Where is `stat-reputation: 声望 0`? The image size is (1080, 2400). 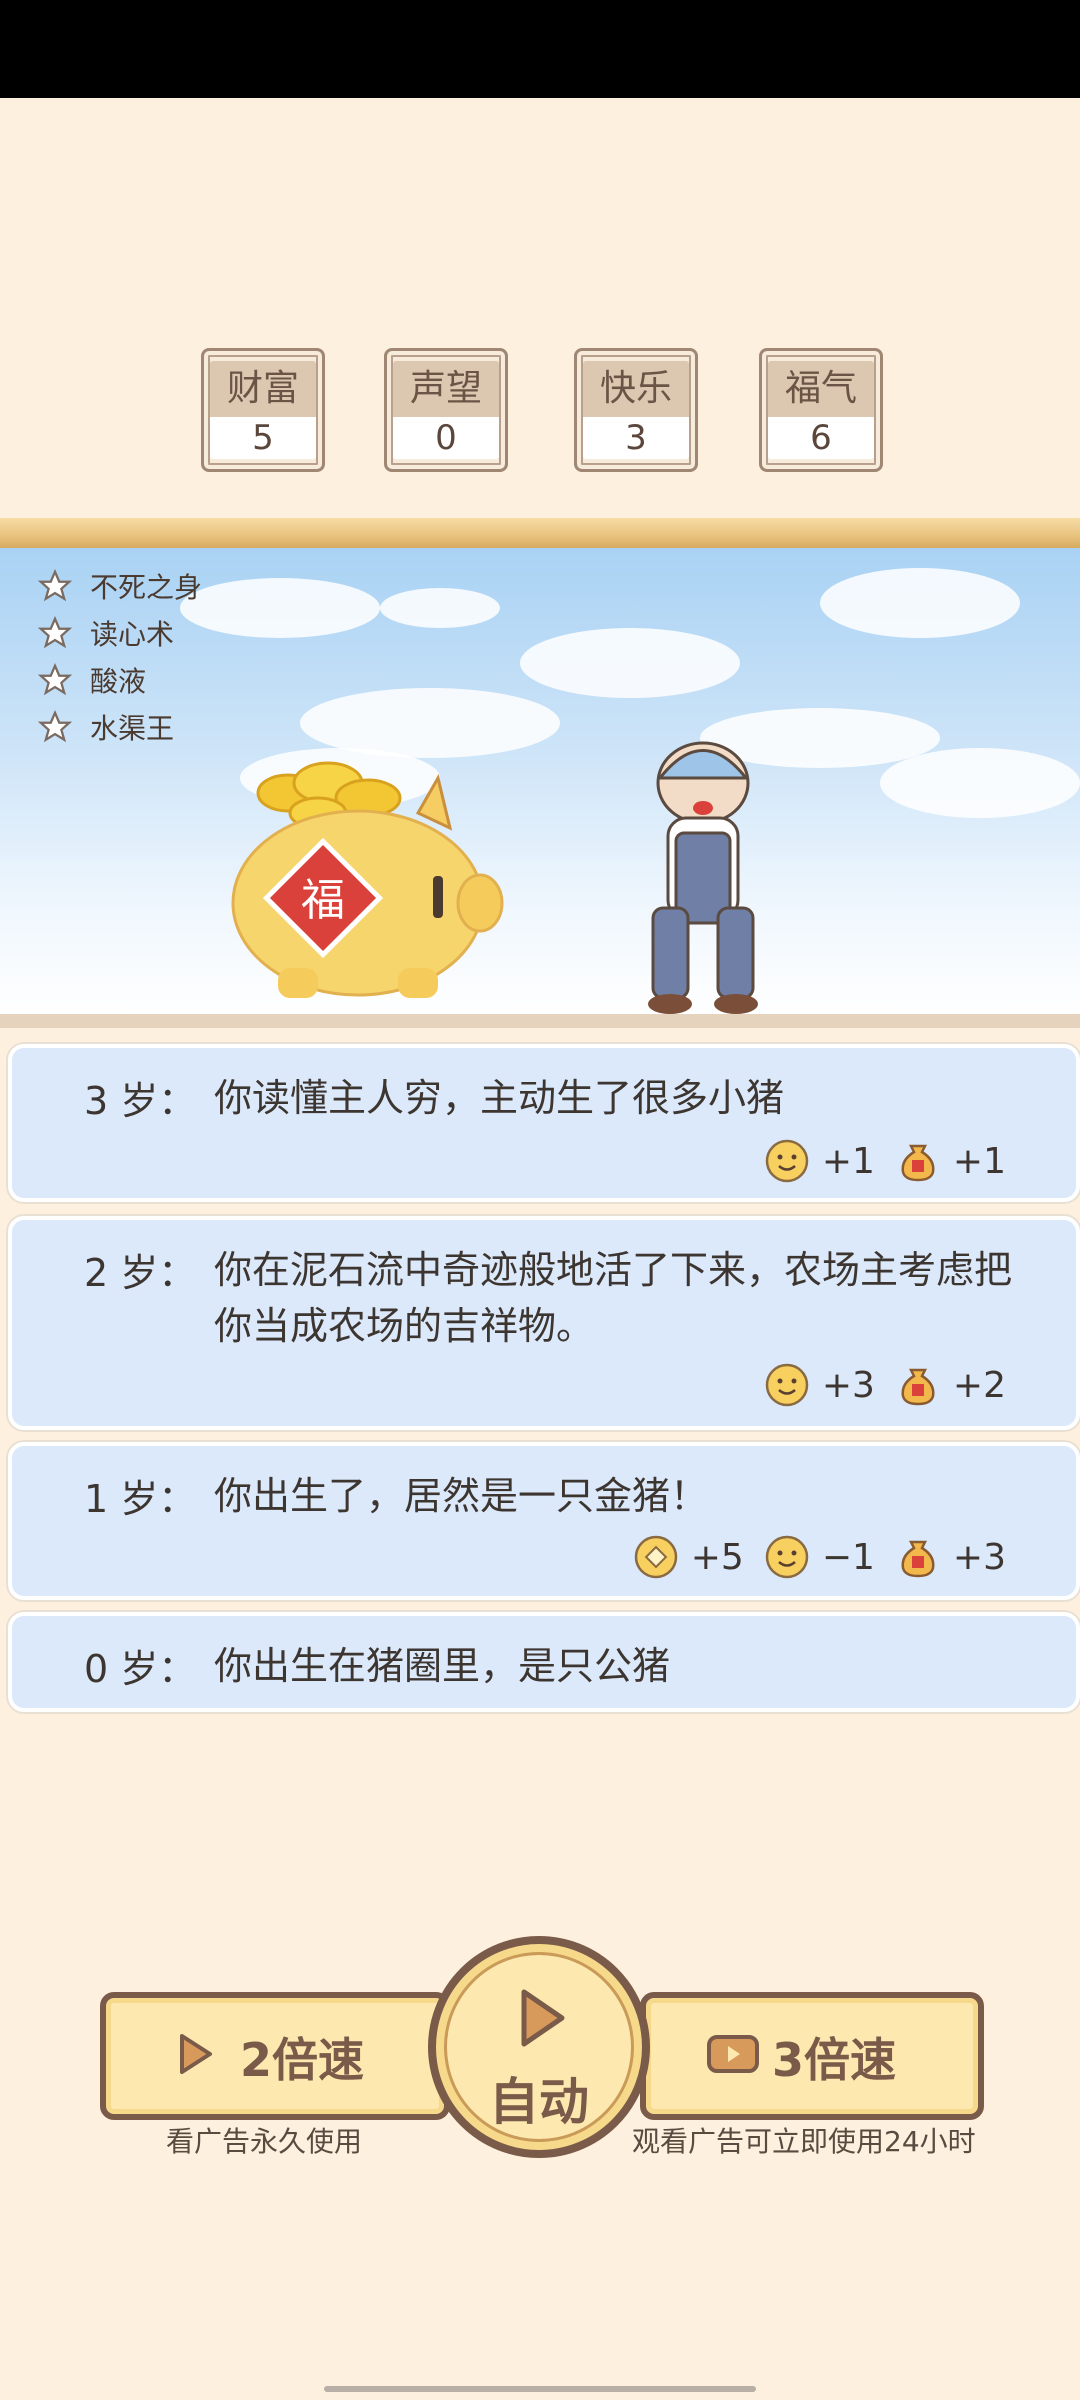
stat-reputation: 声望 0 is located at coordinates (446, 410).